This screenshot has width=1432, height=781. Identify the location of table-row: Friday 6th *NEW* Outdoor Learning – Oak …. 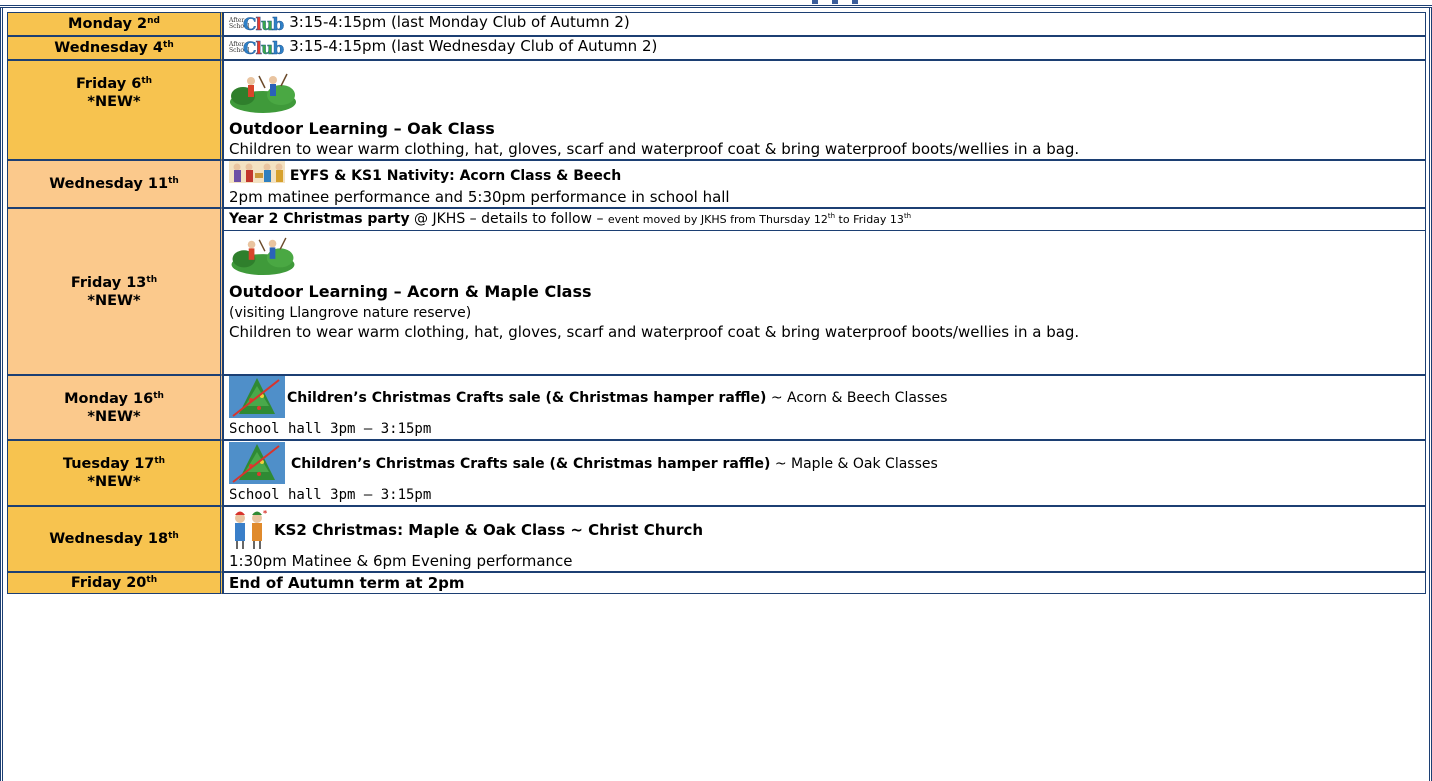
(716, 110).